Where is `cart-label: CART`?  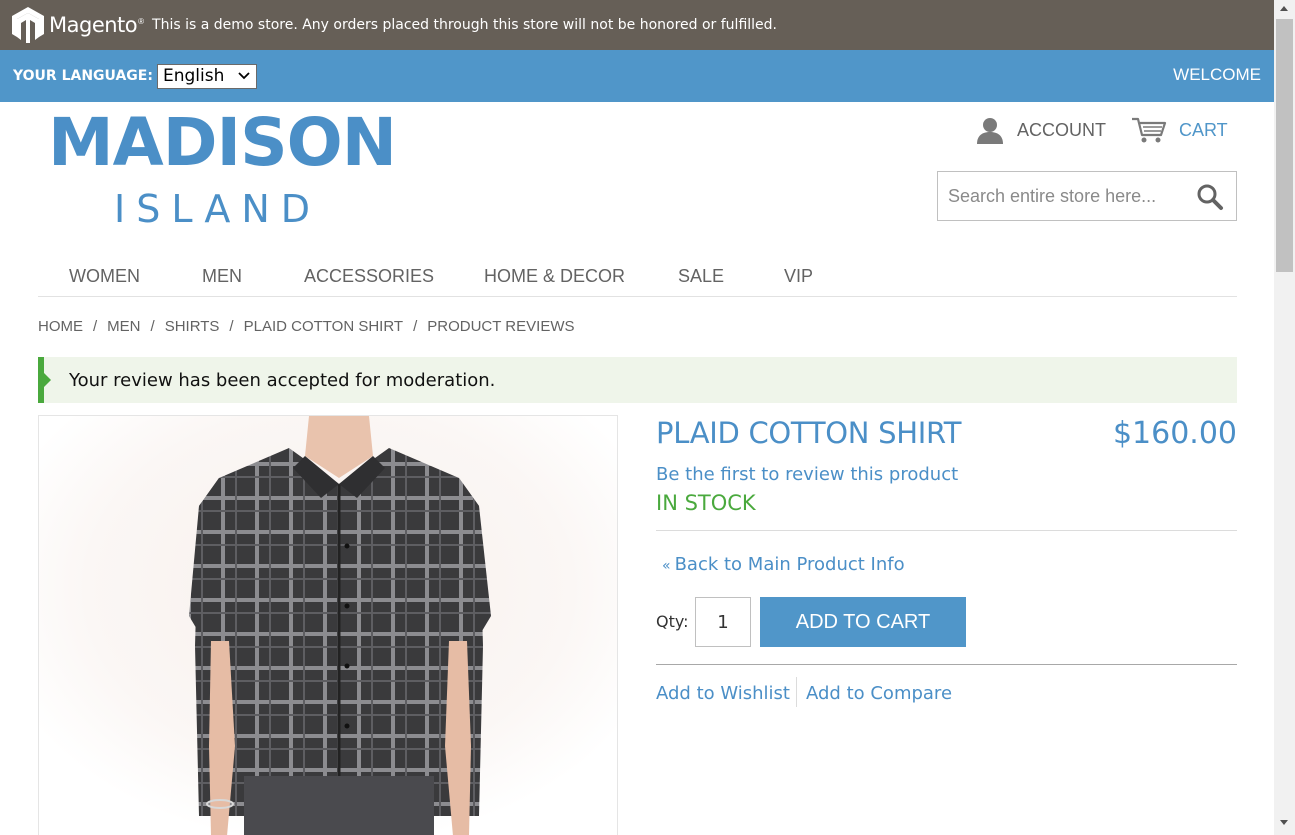 cart-label: CART is located at coordinates (1203, 129).